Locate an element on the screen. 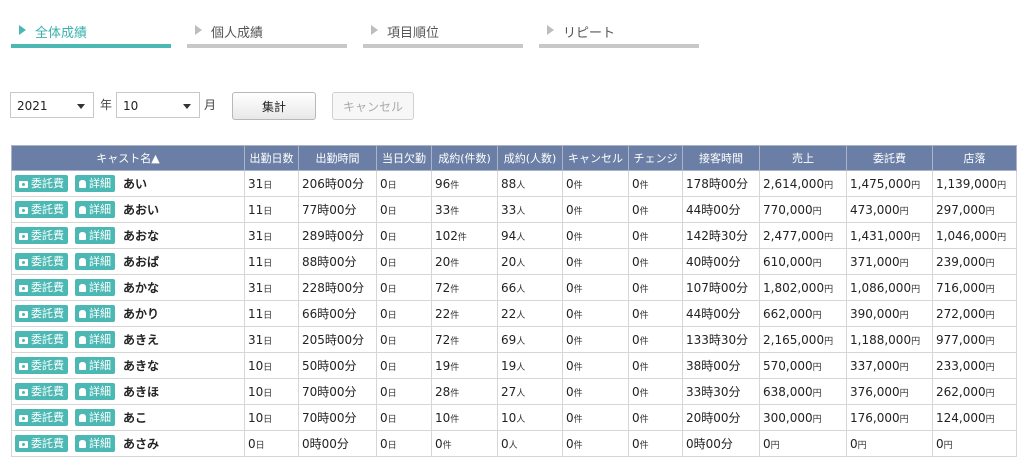  cell-store-share: 0円 is located at coordinates (974, 443).